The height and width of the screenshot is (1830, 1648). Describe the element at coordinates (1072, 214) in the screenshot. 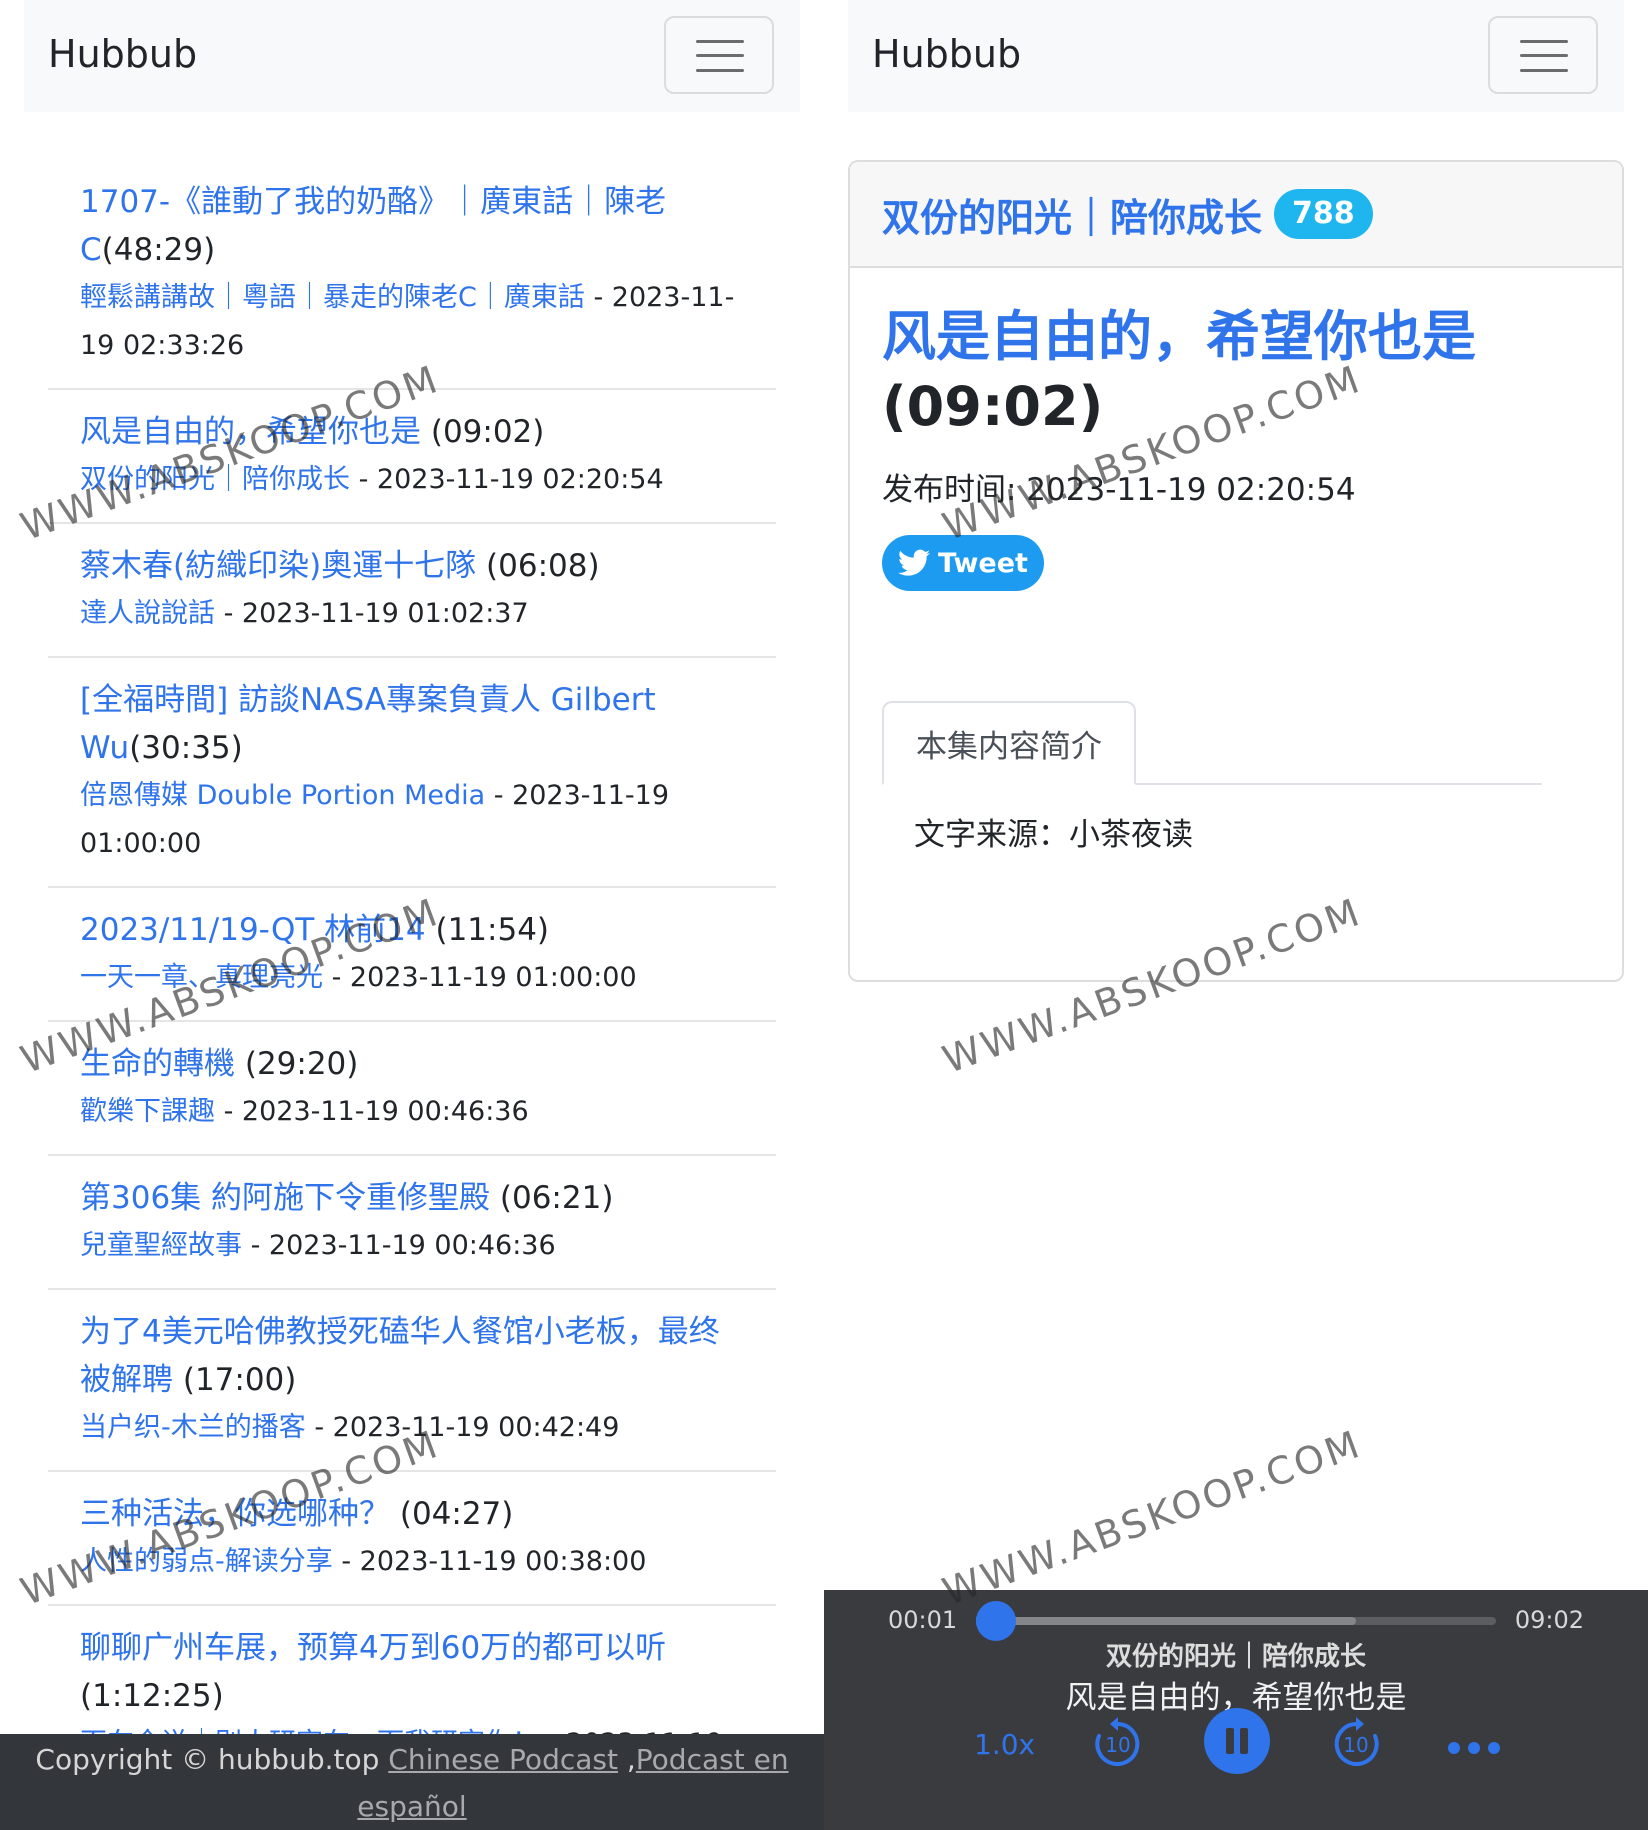

I see `podcast-title-link: 双份的阳光｜陪你成长` at that location.